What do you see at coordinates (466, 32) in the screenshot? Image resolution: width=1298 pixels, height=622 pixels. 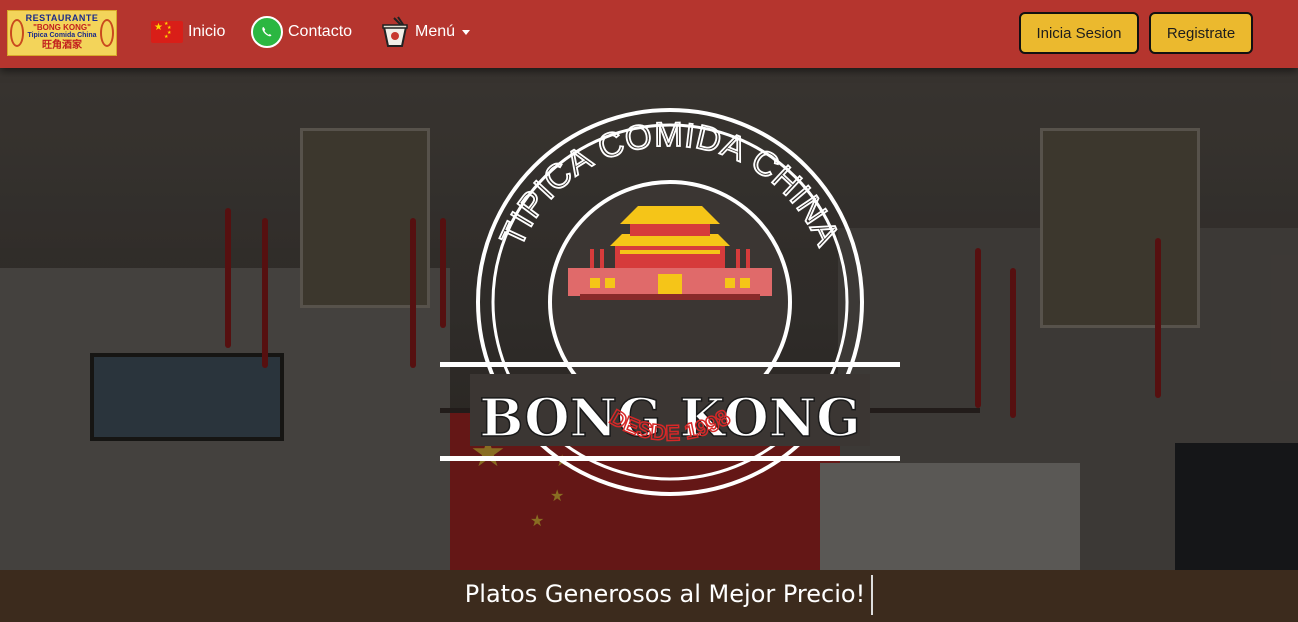 I see `chevron-down-icon` at bounding box center [466, 32].